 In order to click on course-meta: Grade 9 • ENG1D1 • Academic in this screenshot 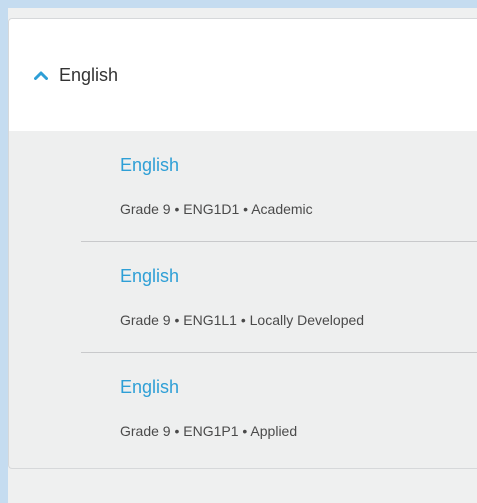, I will do `click(216, 209)`.